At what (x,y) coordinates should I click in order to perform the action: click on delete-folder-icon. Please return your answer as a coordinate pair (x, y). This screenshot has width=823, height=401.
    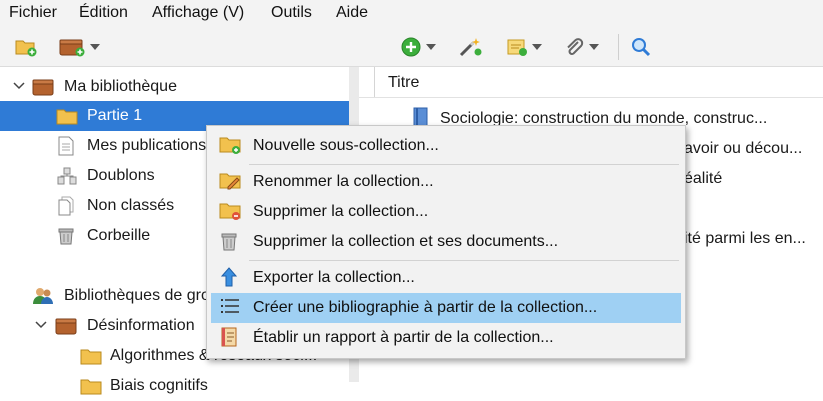
    Looking at the image, I should click on (230, 212).